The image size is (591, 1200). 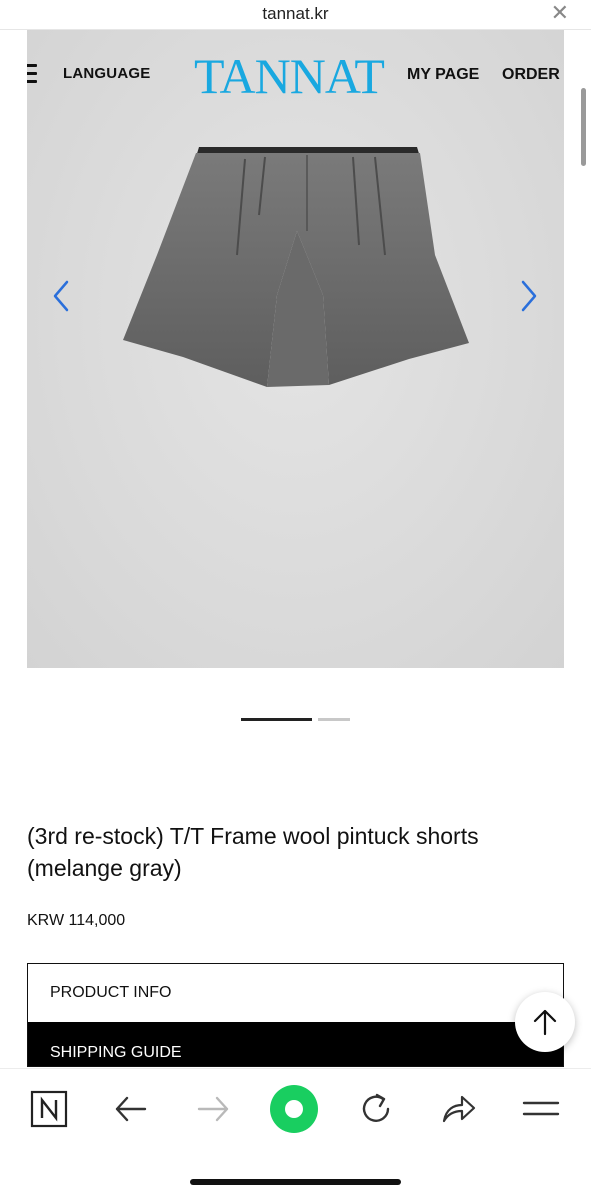 I want to click on arrow-up-icon, so click(x=545, y=1022).